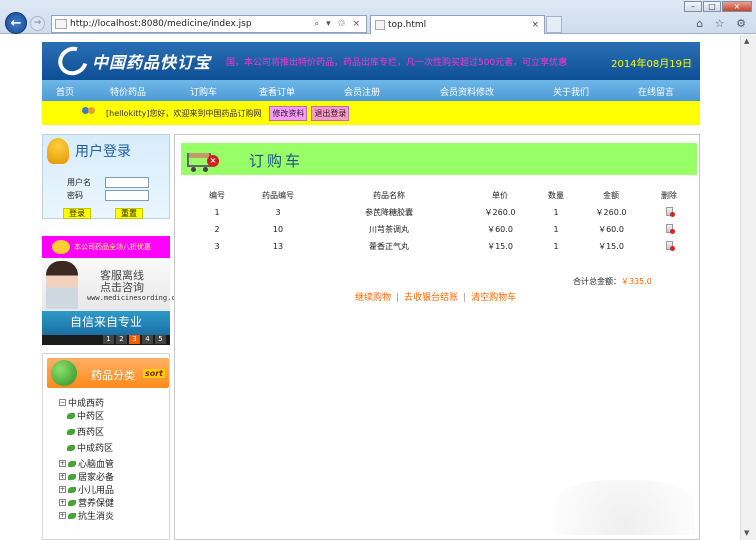 This screenshot has width=756, height=540. Describe the element at coordinates (85, 415) in the screenshot. I see `tree-leaf: 中药区` at that location.